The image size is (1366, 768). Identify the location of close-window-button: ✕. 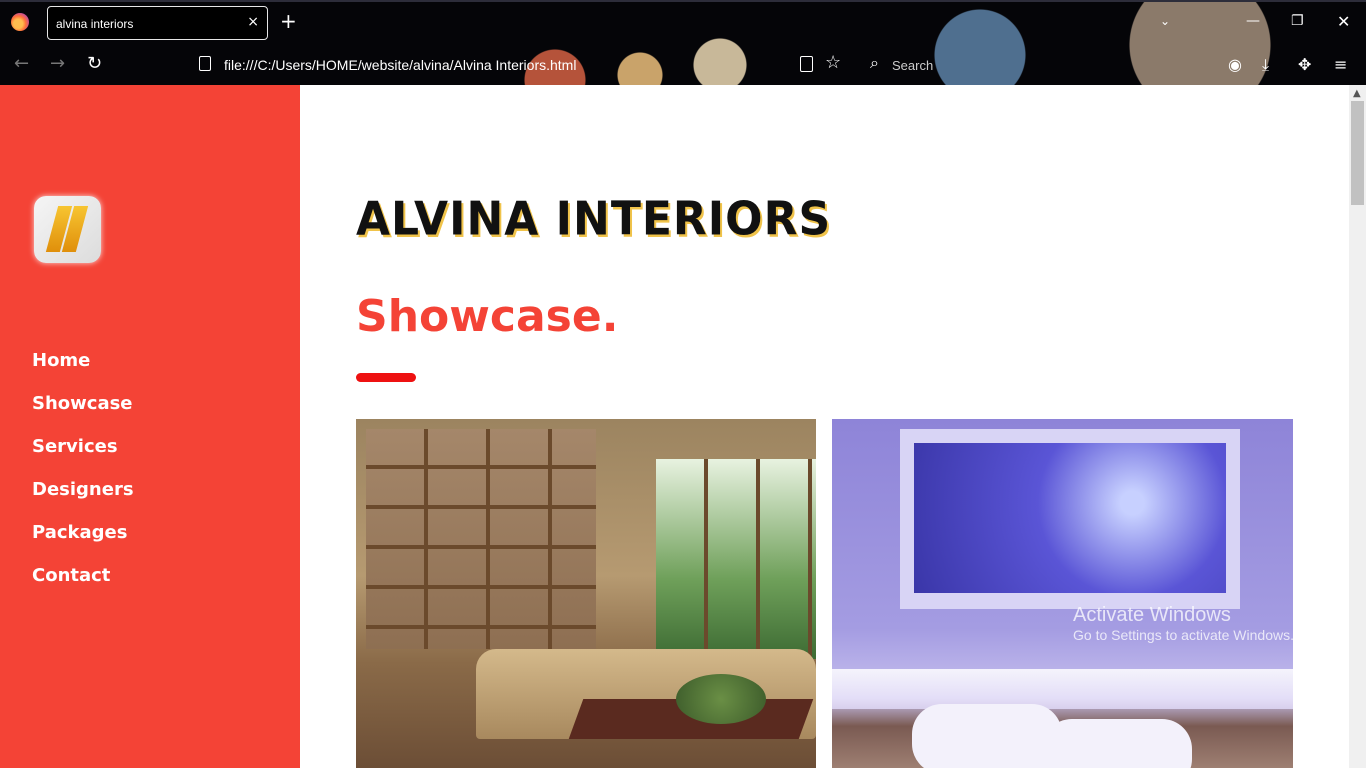
(1343, 21).